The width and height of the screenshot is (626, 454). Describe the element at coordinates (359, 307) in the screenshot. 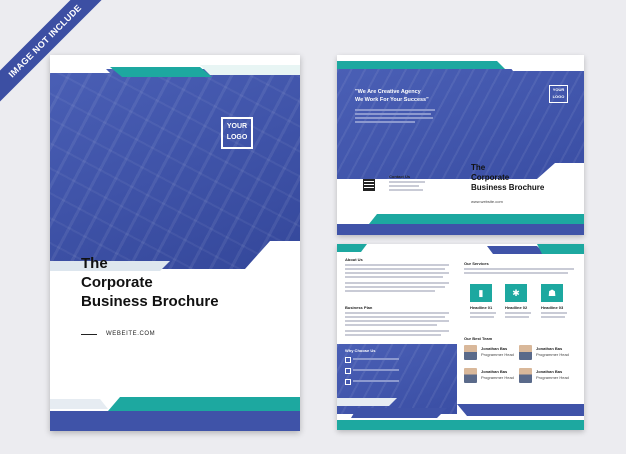

I see `business-plan-heading: Business Plan` at that location.